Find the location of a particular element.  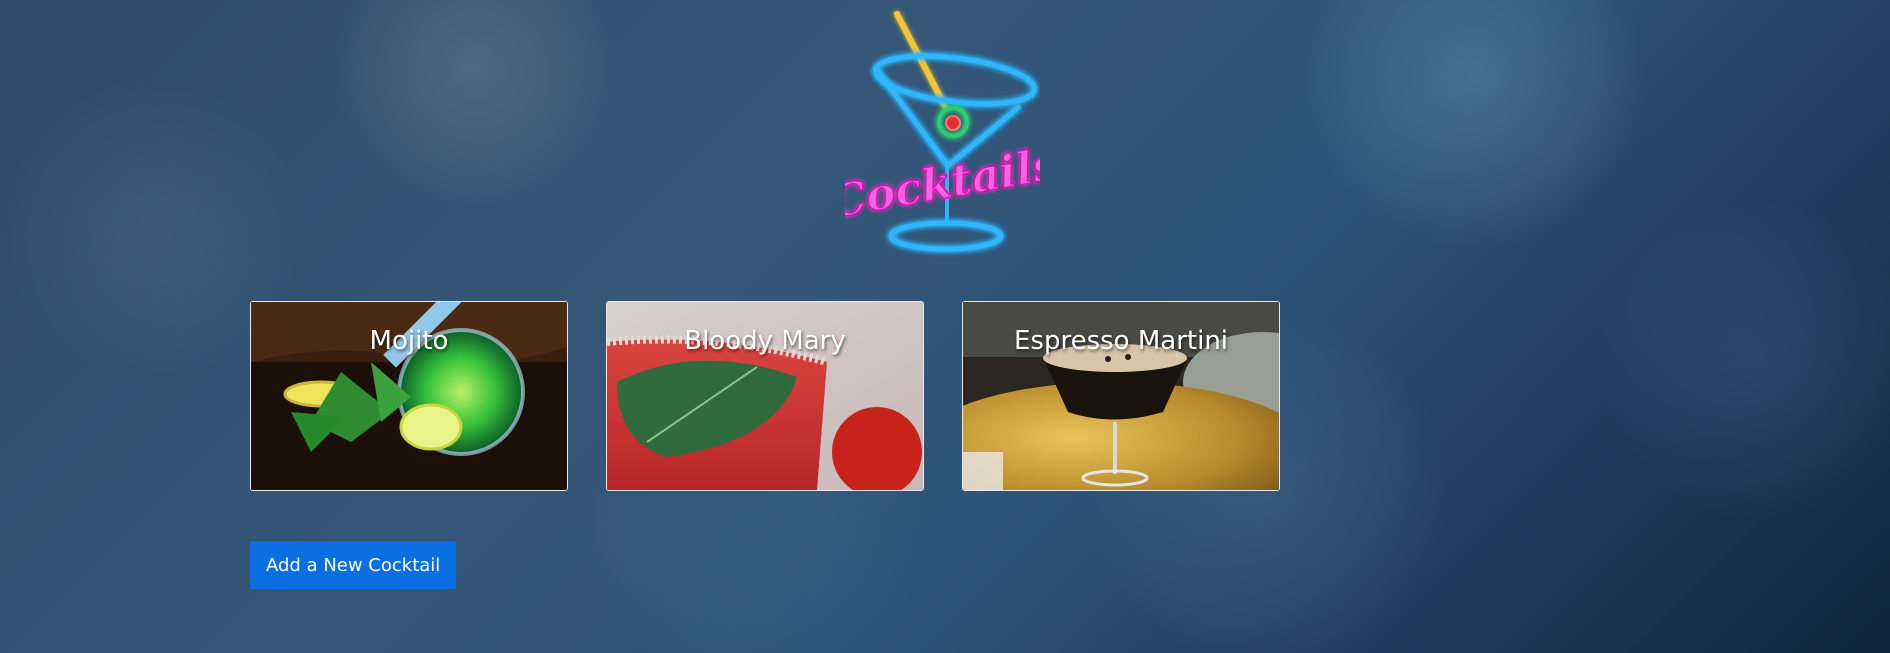

card-title: Espresso Martini is located at coordinates (1121, 341).